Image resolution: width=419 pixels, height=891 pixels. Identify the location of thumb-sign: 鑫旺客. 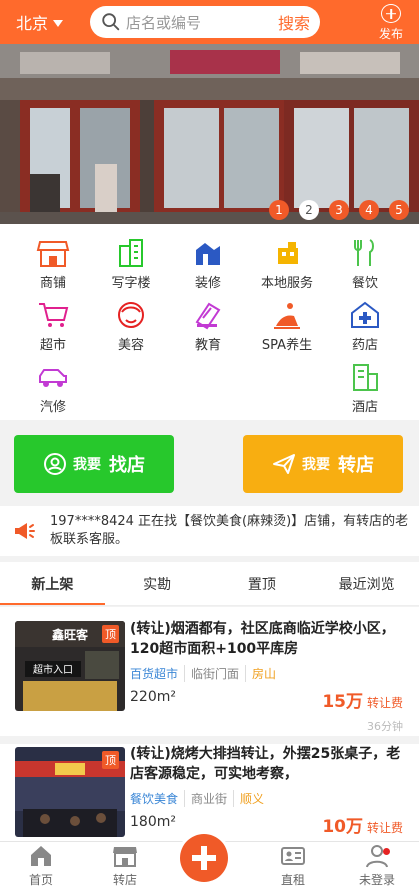
(70, 634).